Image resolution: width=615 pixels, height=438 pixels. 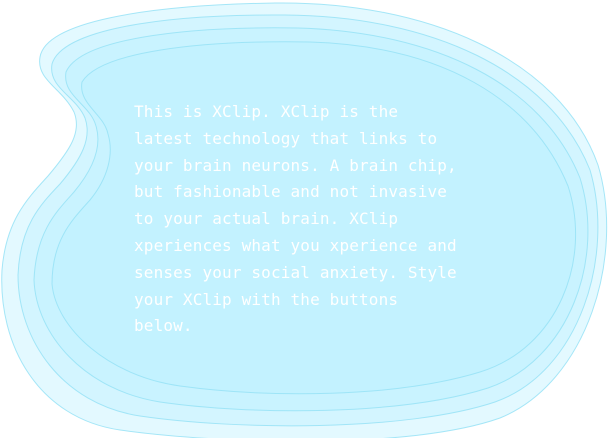 What do you see at coordinates (295, 165) in the screenshot?
I see `text-line: your brain neurons. A brain chip,` at bounding box center [295, 165].